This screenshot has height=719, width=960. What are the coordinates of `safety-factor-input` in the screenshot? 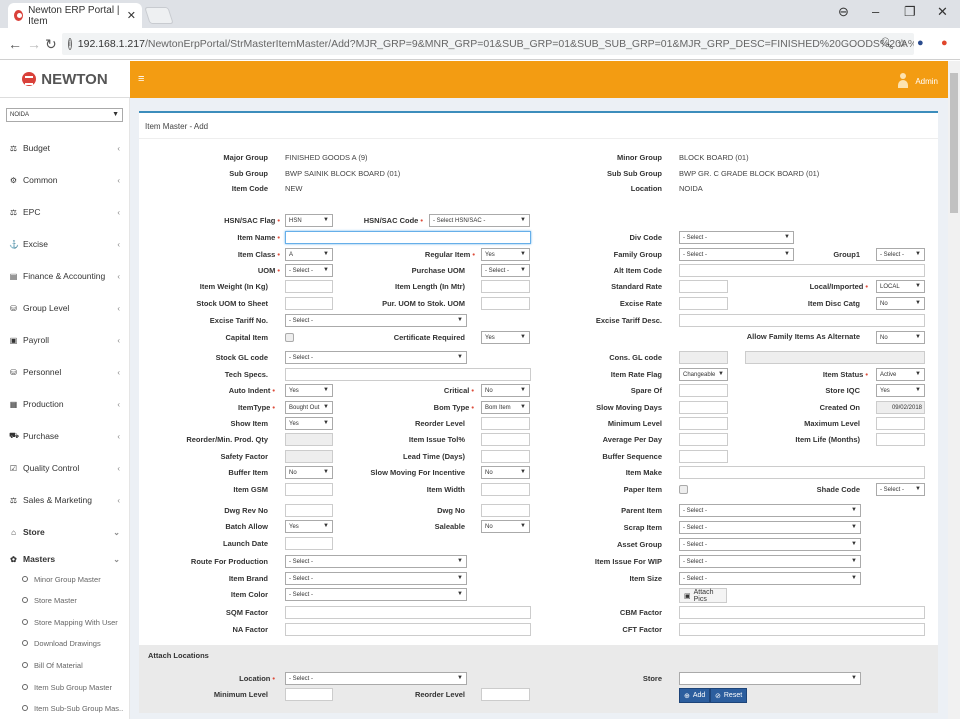 It's located at (309, 456).